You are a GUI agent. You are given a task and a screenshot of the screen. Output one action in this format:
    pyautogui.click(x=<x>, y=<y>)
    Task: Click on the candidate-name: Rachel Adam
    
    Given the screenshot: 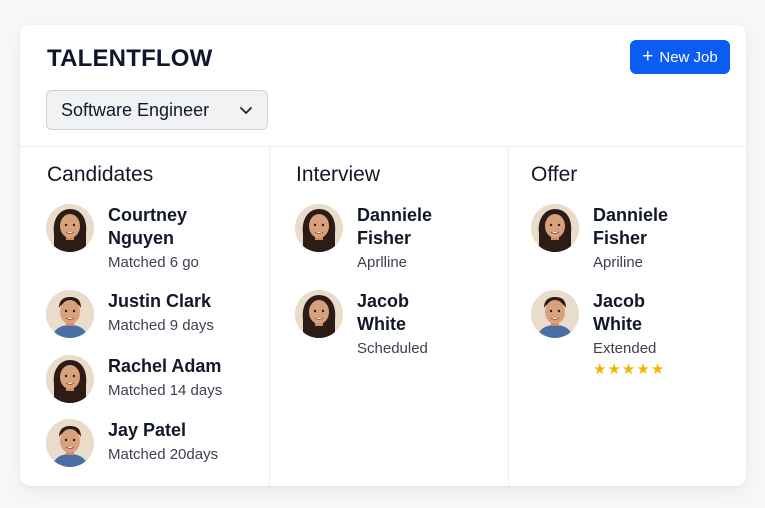 What is the action you would take?
    pyautogui.click(x=165, y=366)
    